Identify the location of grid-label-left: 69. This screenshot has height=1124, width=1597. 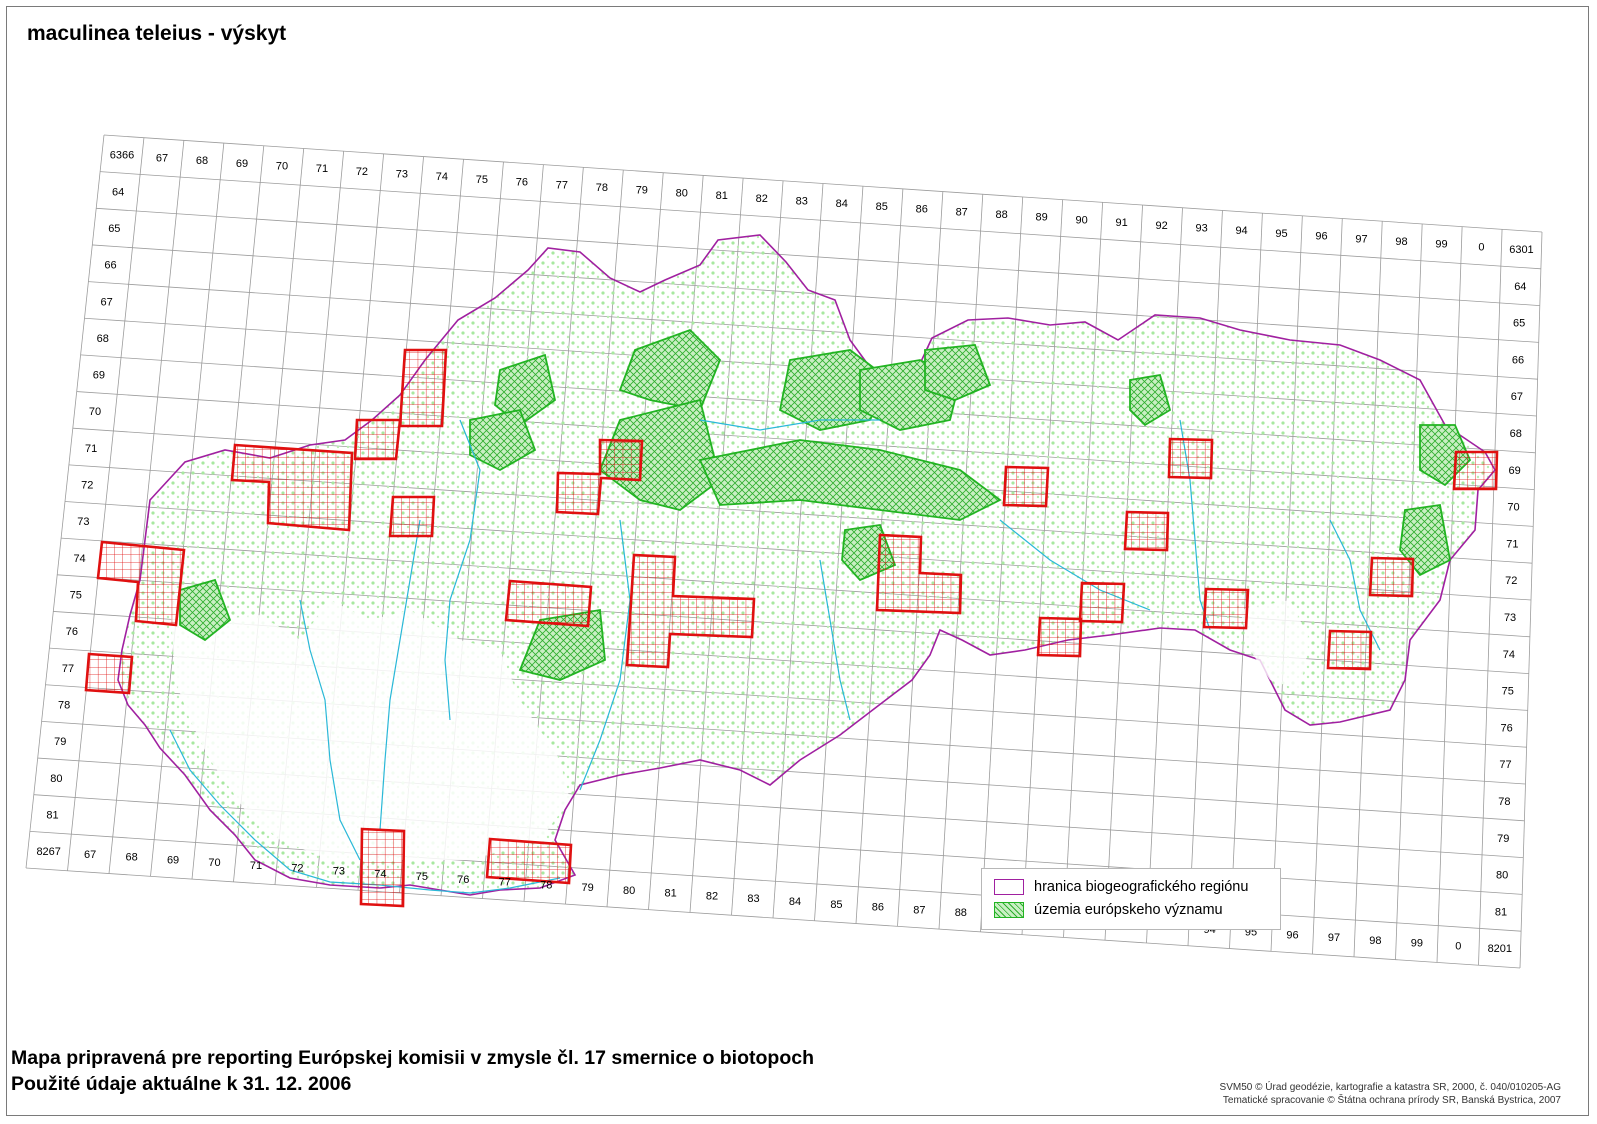
(99, 376).